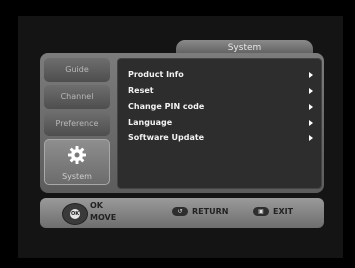 This screenshot has width=355, height=268. I want to click on tab-label: Guide, so click(77, 69).